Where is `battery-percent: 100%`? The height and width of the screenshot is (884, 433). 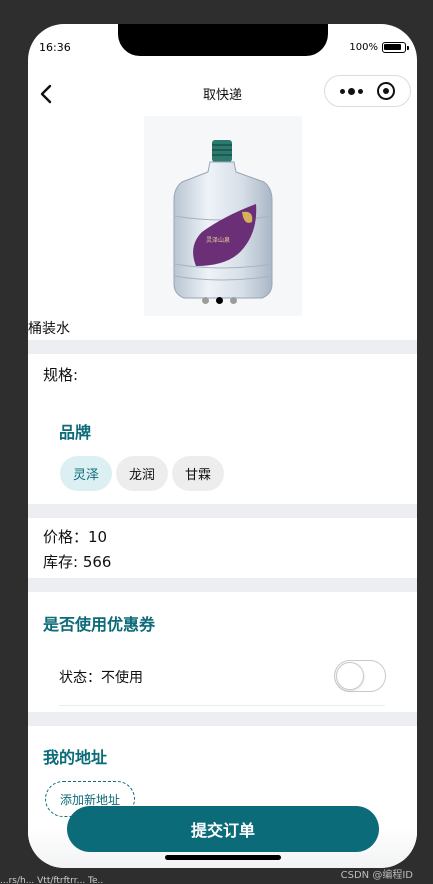
battery-percent: 100% is located at coordinates (363, 47).